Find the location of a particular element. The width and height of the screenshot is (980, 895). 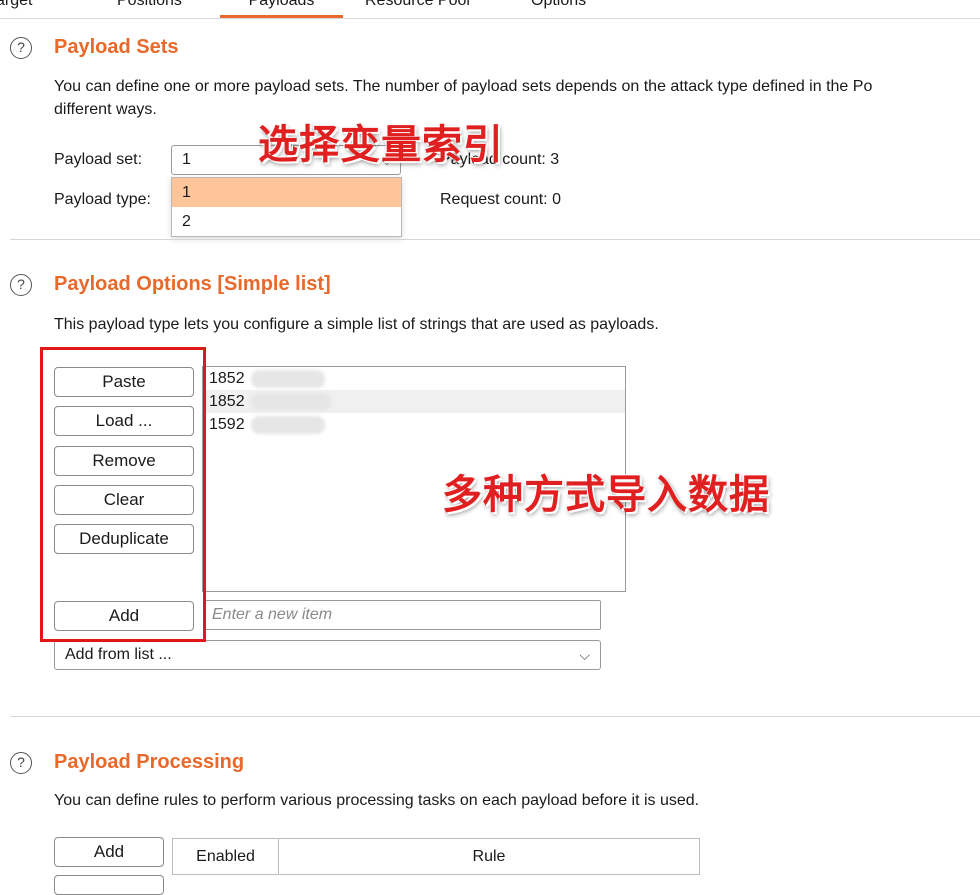

annotation-multiple-import-methods: 多种方式导入数据 is located at coordinates (606, 495).